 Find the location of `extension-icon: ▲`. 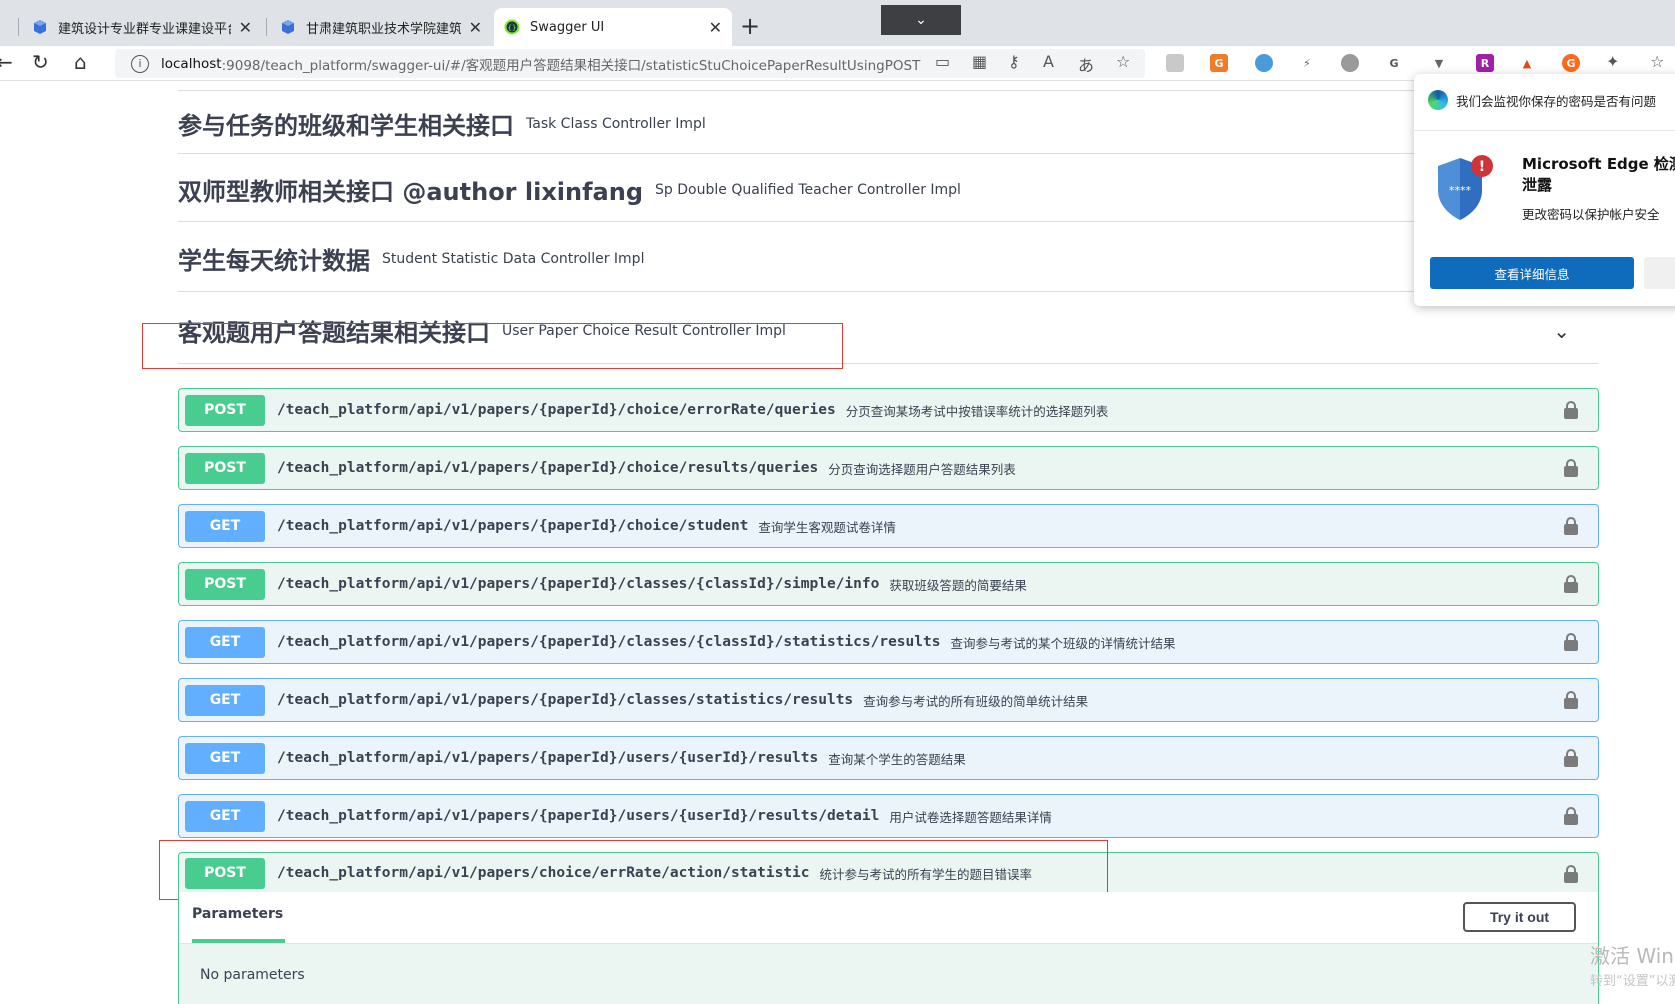

extension-icon: ▲ is located at coordinates (1527, 63).